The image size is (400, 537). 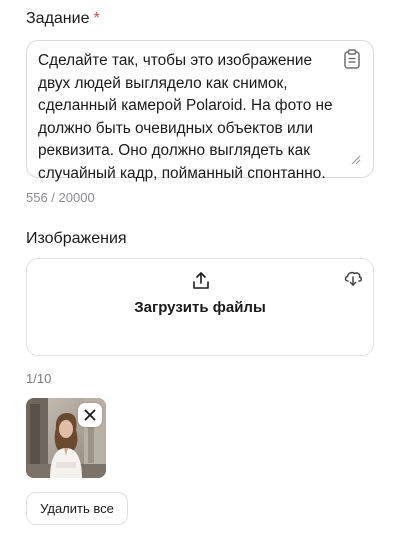 What do you see at coordinates (60, 197) in the screenshot?
I see `char-count: 556 / 20000` at bounding box center [60, 197].